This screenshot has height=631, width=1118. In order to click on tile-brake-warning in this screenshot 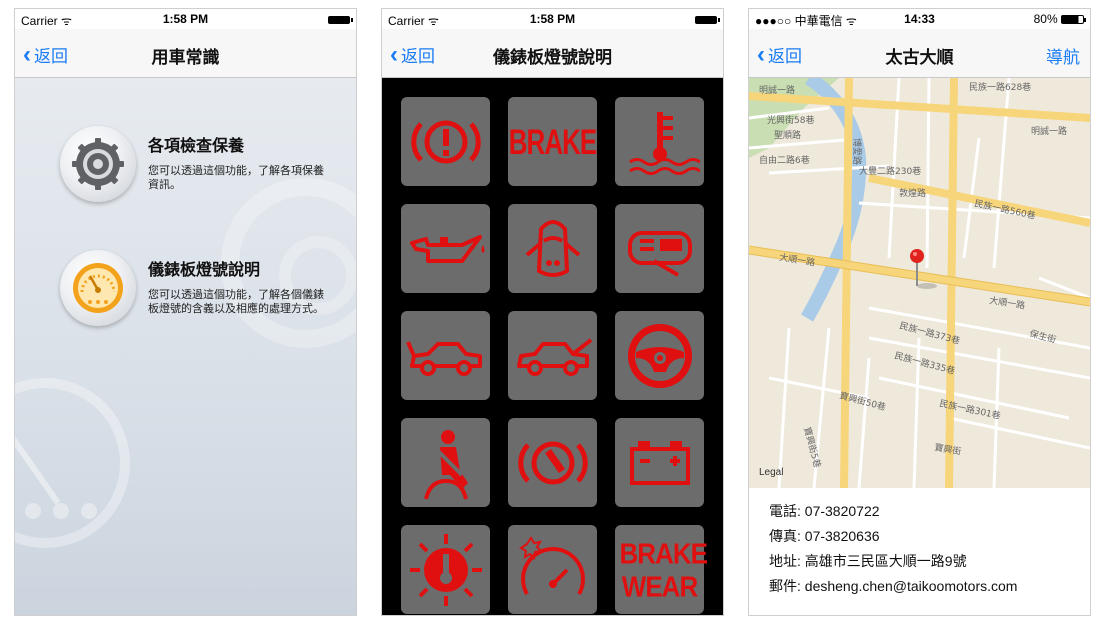, I will do `click(445, 141)`.